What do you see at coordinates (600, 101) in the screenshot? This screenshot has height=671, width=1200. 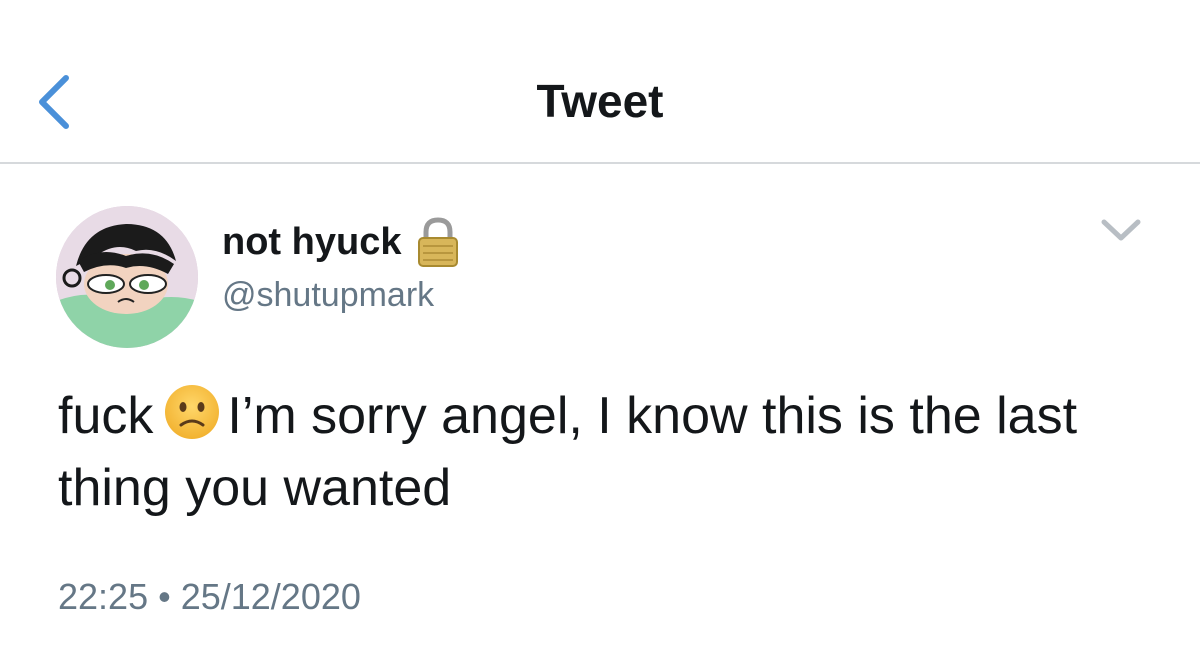 I see `page-title: Tweet` at bounding box center [600, 101].